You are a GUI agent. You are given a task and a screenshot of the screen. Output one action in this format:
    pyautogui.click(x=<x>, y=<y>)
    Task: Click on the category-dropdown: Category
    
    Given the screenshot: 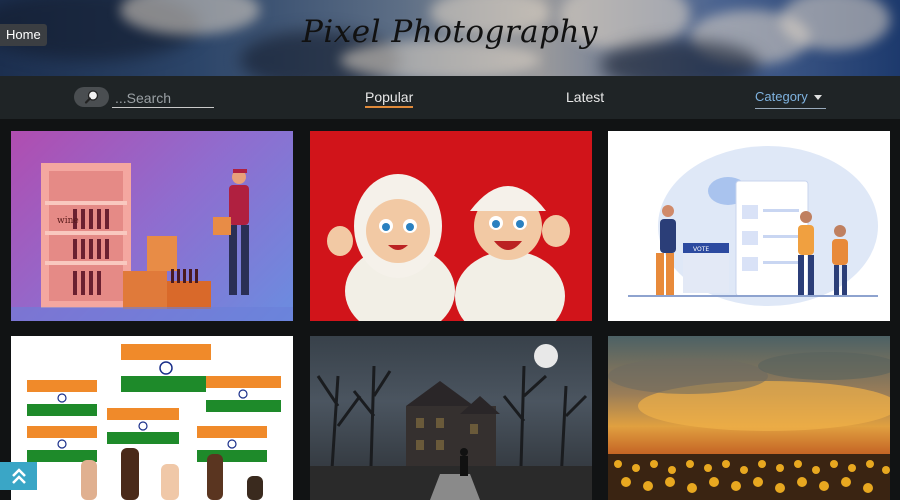 What is the action you would take?
    pyautogui.click(x=790, y=99)
    